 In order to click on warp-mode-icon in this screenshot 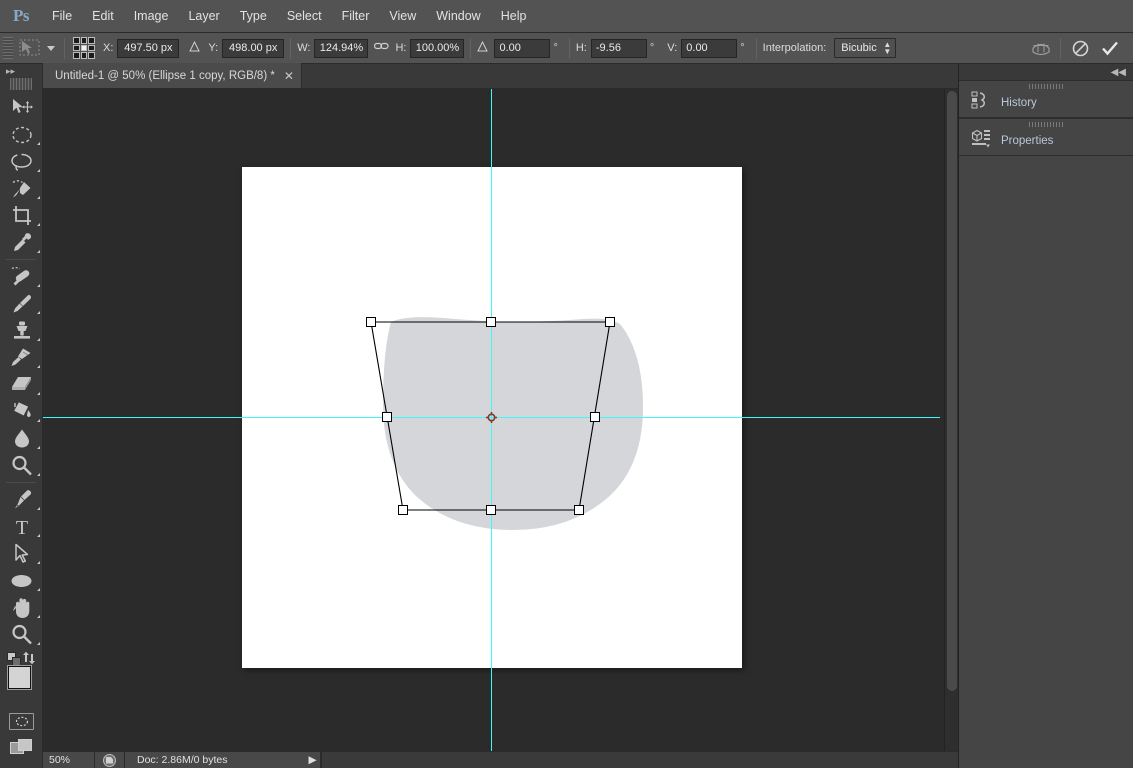, I will do `click(1041, 48)`.